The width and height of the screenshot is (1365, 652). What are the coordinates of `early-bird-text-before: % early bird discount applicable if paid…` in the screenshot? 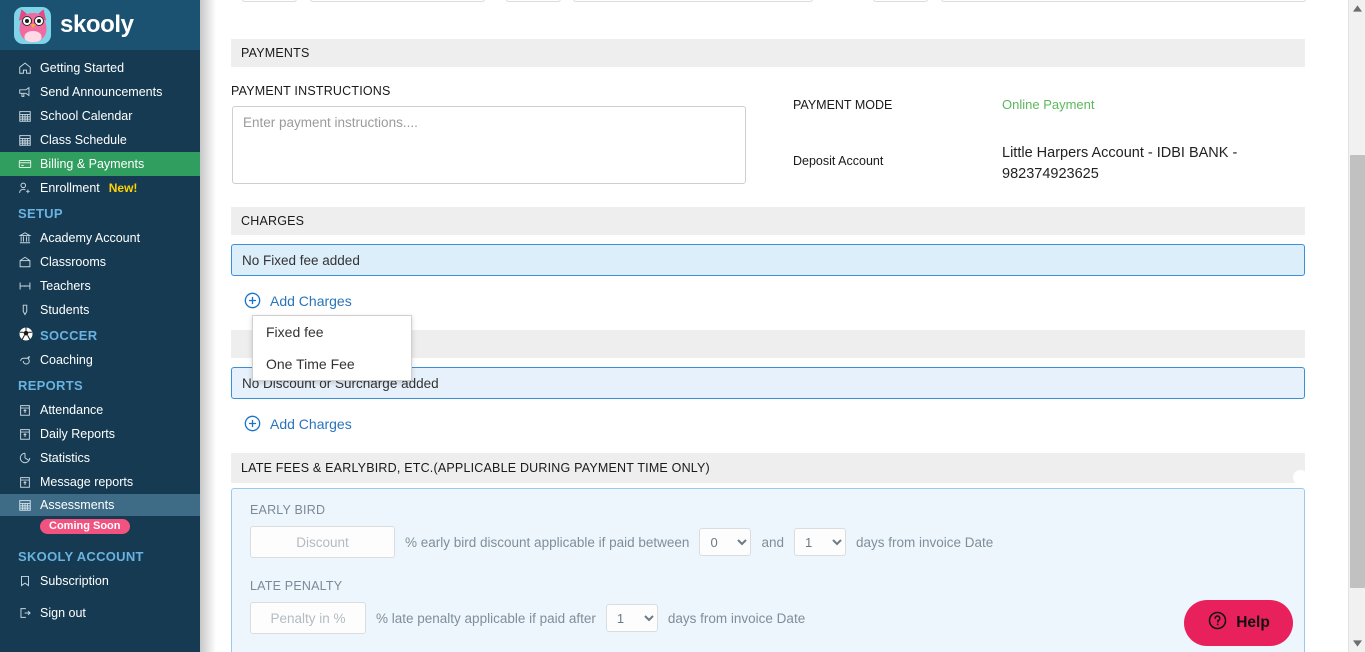 It's located at (547, 542).